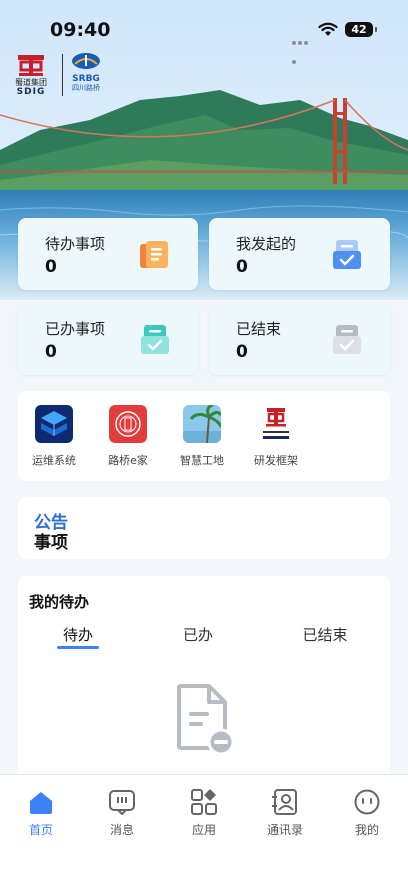  What do you see at coordinates (284, 830) in the screenshot?
I see `nav-contacts-label: 通讯录` at bounding box center [284, 830].